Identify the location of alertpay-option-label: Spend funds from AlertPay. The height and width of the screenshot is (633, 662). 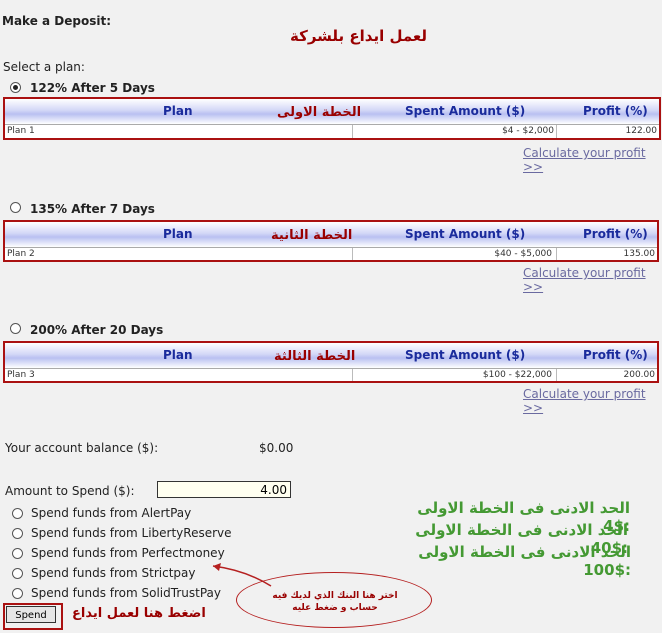
(111, 513).